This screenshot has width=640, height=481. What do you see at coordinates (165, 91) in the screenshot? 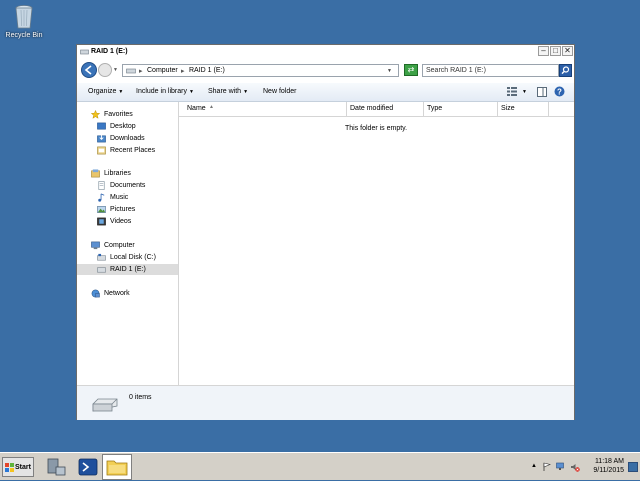
I see `include-in-library-menu: Include in library ▼` at bounding box center [165, 91].